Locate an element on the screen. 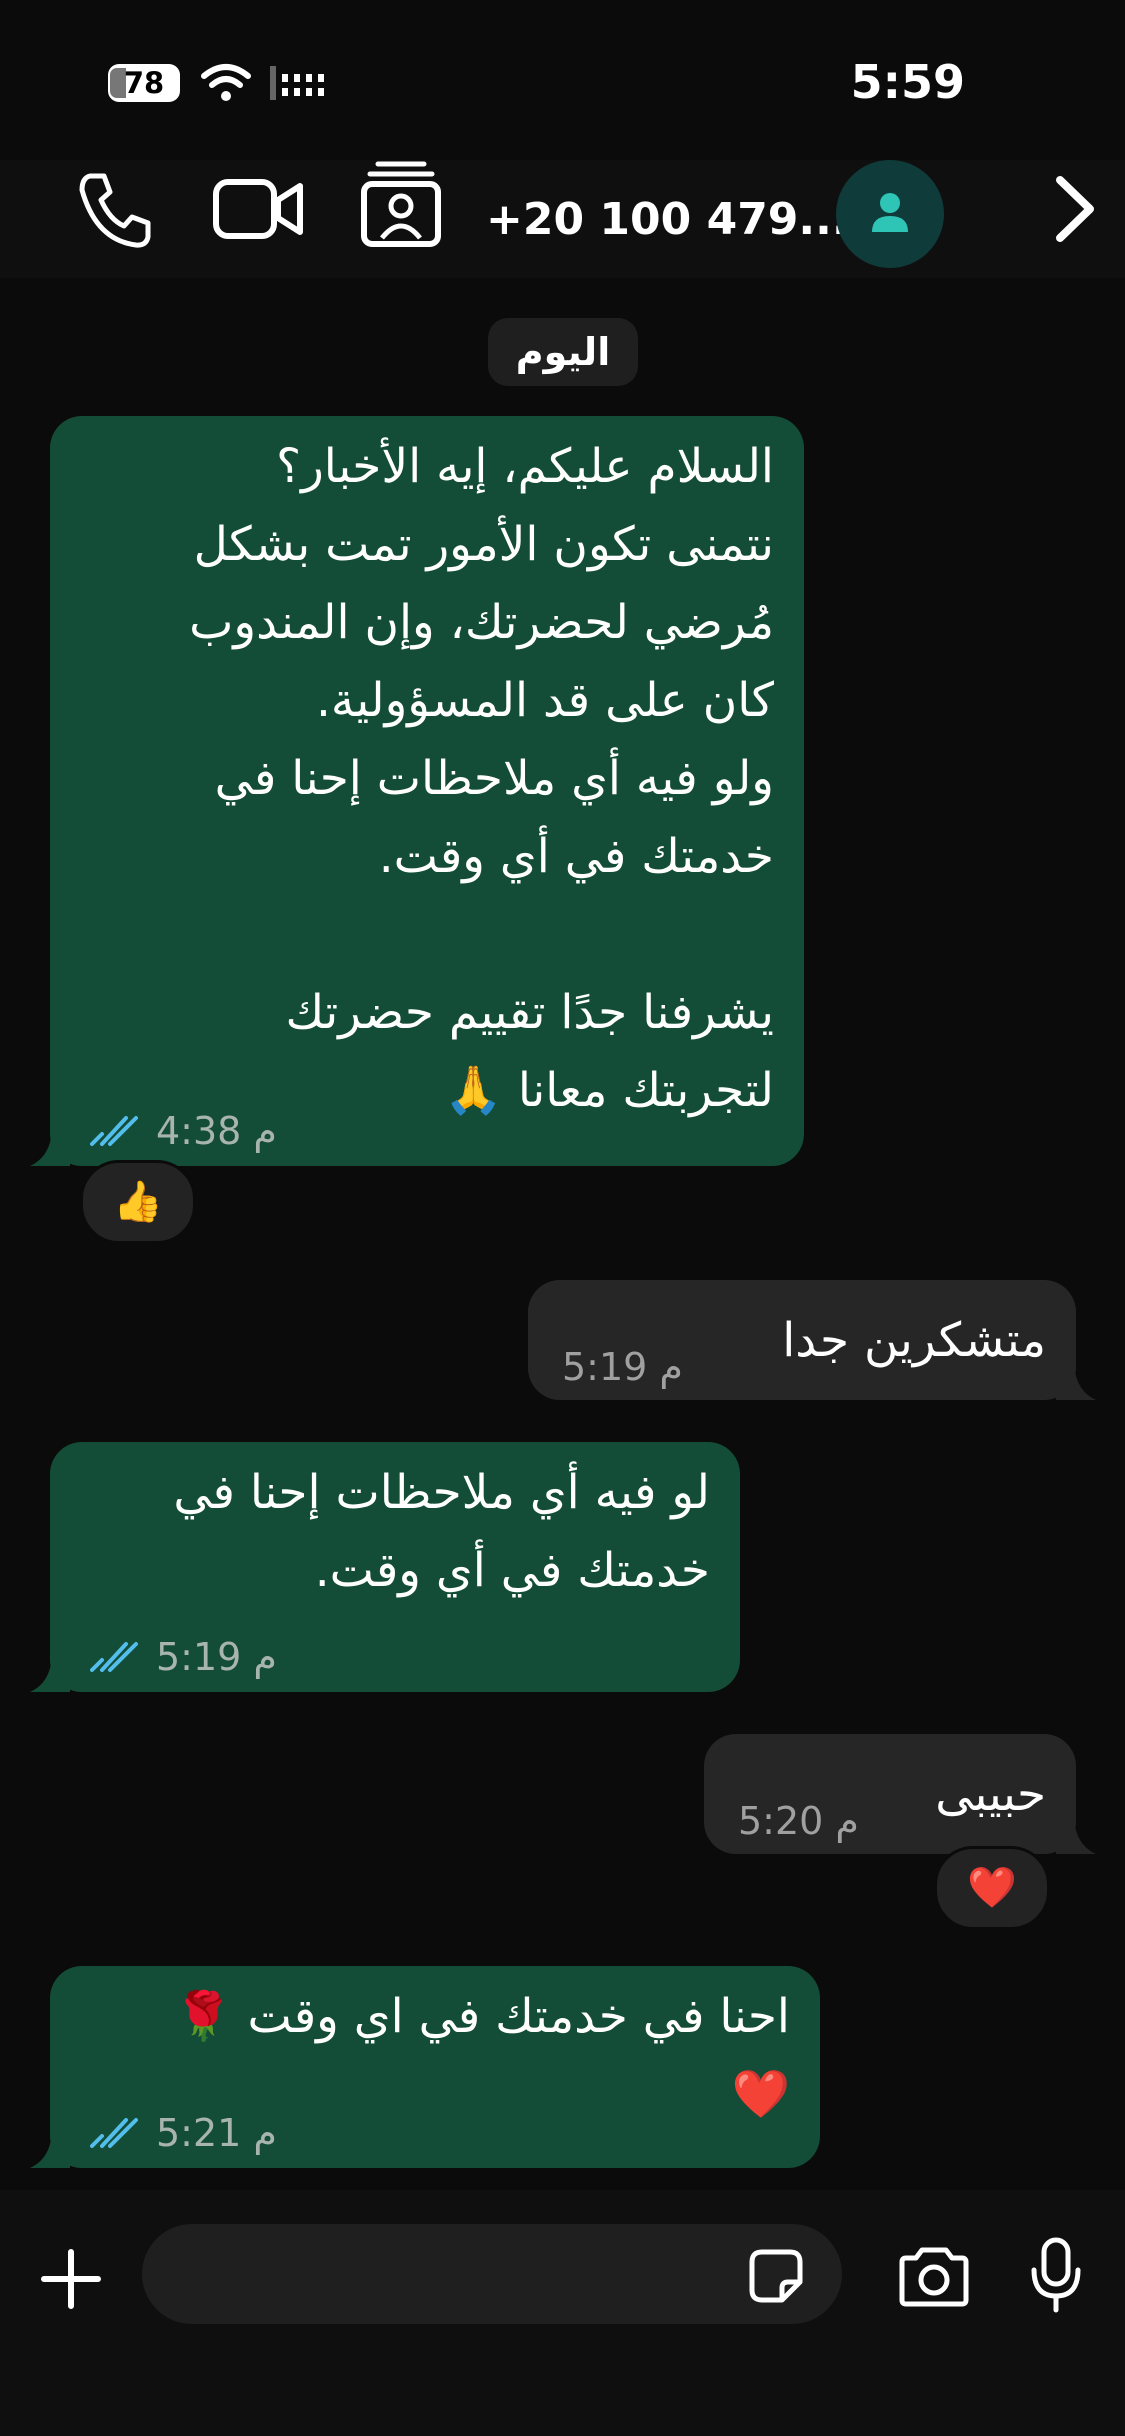 This screenshot has height=2436, width=1125. date-separator: اليوم is located at coordinates (563, 352).